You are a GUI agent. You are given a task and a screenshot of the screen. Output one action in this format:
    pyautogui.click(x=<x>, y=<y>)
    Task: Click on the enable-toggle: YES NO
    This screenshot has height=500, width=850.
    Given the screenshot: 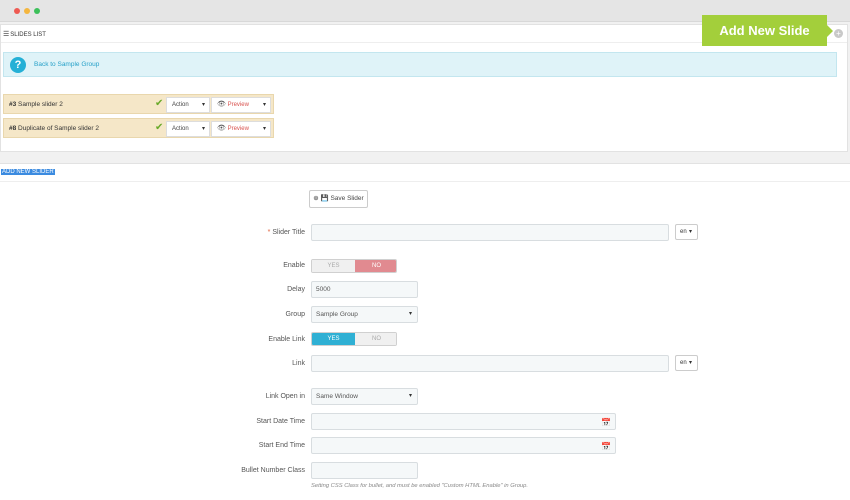 What is the action you would take?
    pyautogui.click(x=354, y=266)
    